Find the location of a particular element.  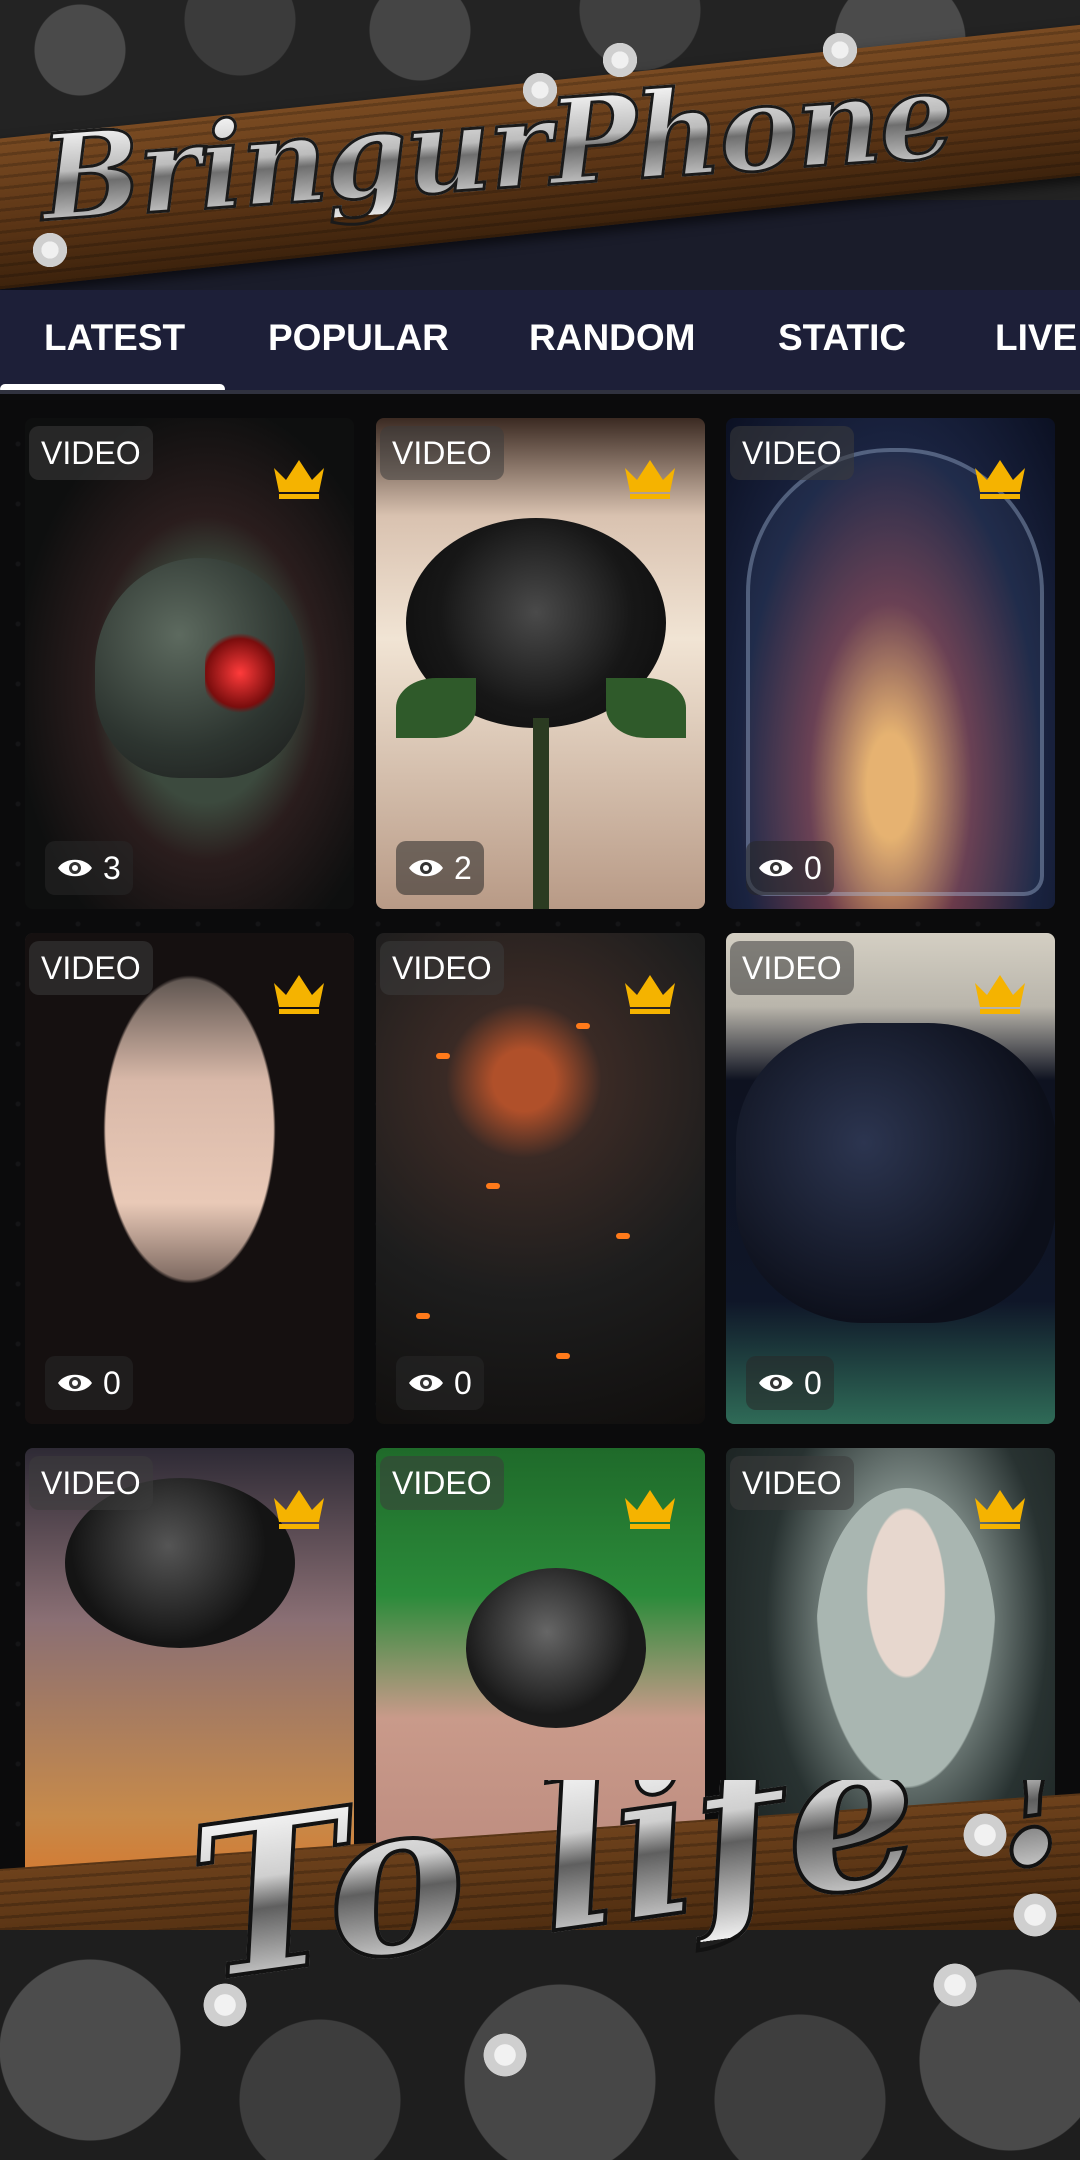

tab-static: STATIC is located at coordinates (842, 338).